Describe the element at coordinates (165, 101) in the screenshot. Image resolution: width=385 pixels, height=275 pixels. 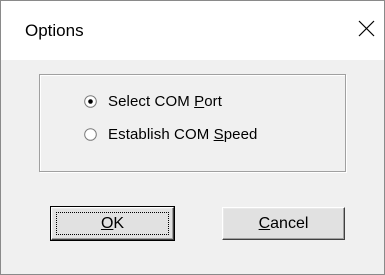
I see `radio-label-select-com-port: Select COM Port` at that location.